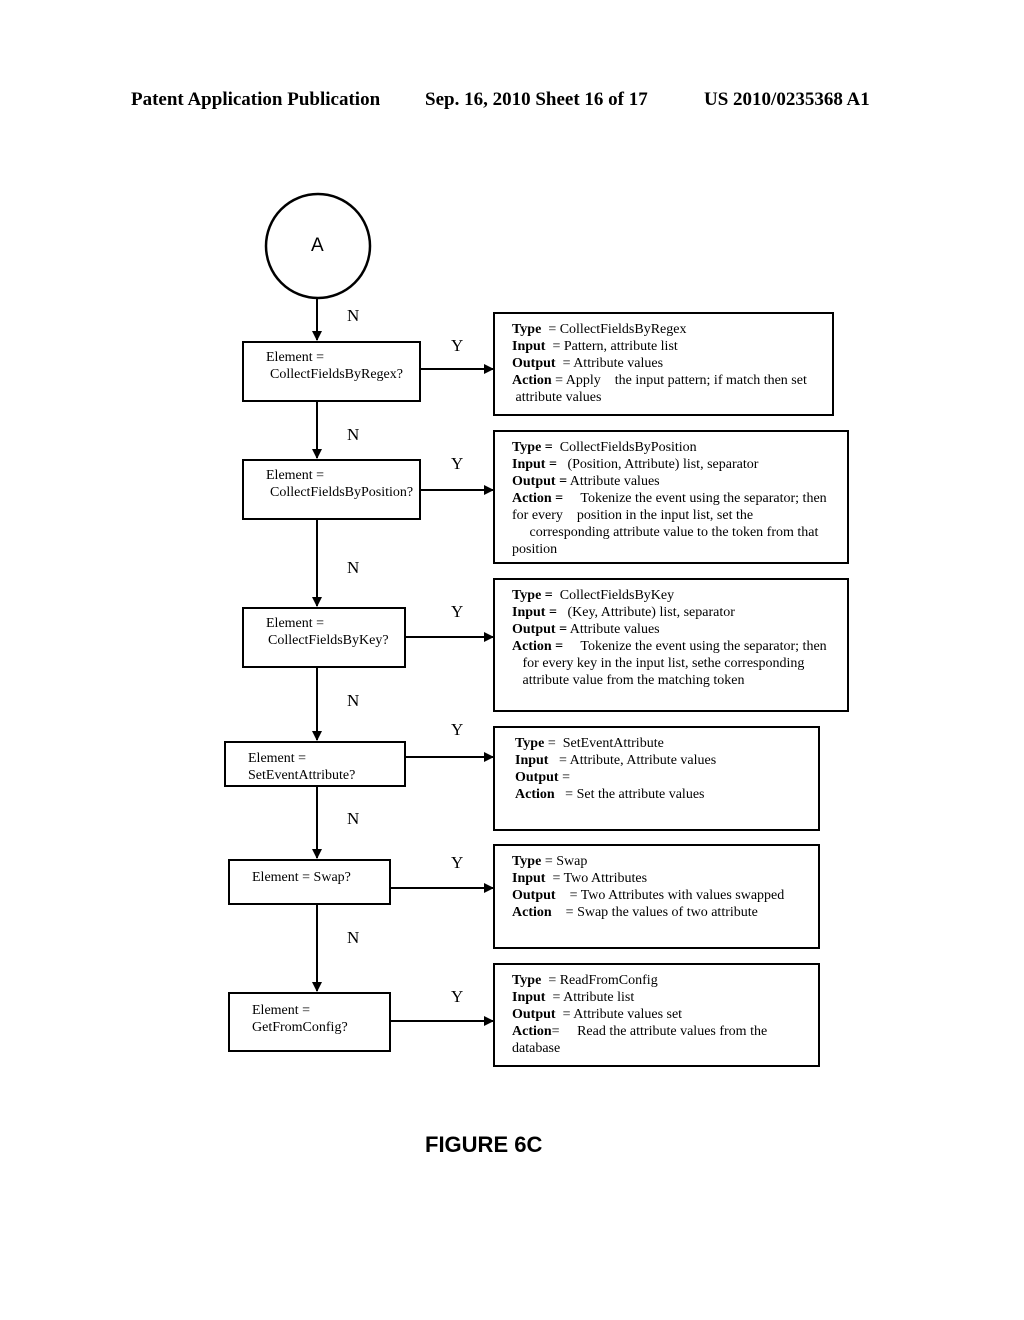 The height and width of the screenshot is (1320, 1024). I want to click on decision-getfromconfig: Element = GetFromConfig?, so click(309, 1022).